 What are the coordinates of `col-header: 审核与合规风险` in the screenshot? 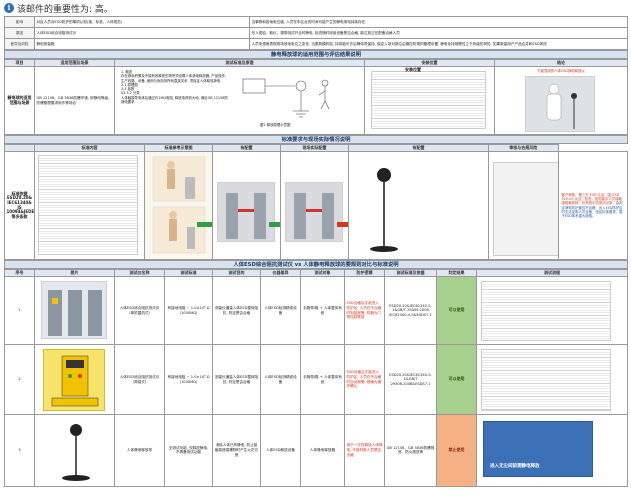 It's located at (523, 148).